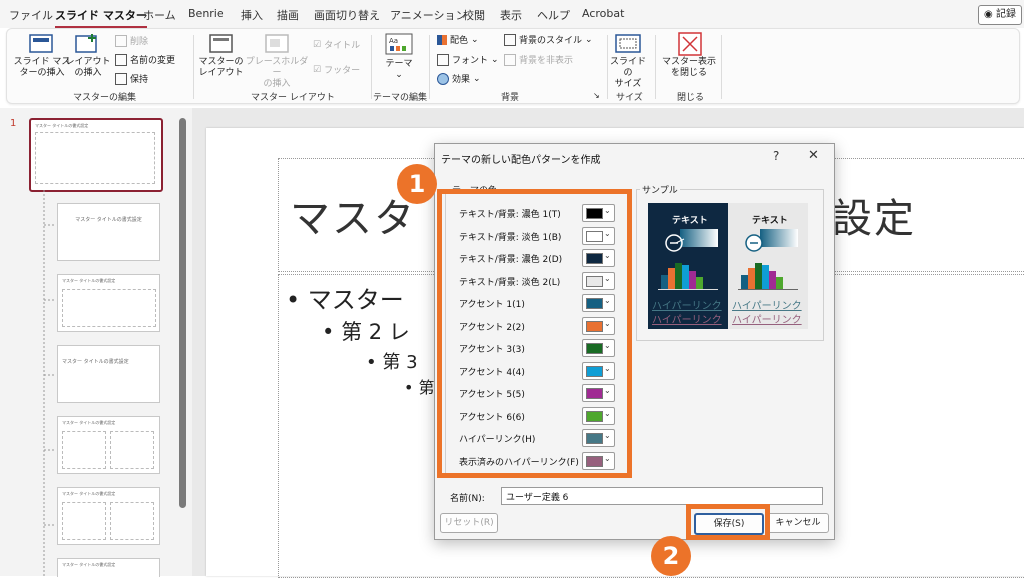  Describe the element at coordinates (428, 15) in the screenshot. I see `menu-animations: アニメーション` at that location.